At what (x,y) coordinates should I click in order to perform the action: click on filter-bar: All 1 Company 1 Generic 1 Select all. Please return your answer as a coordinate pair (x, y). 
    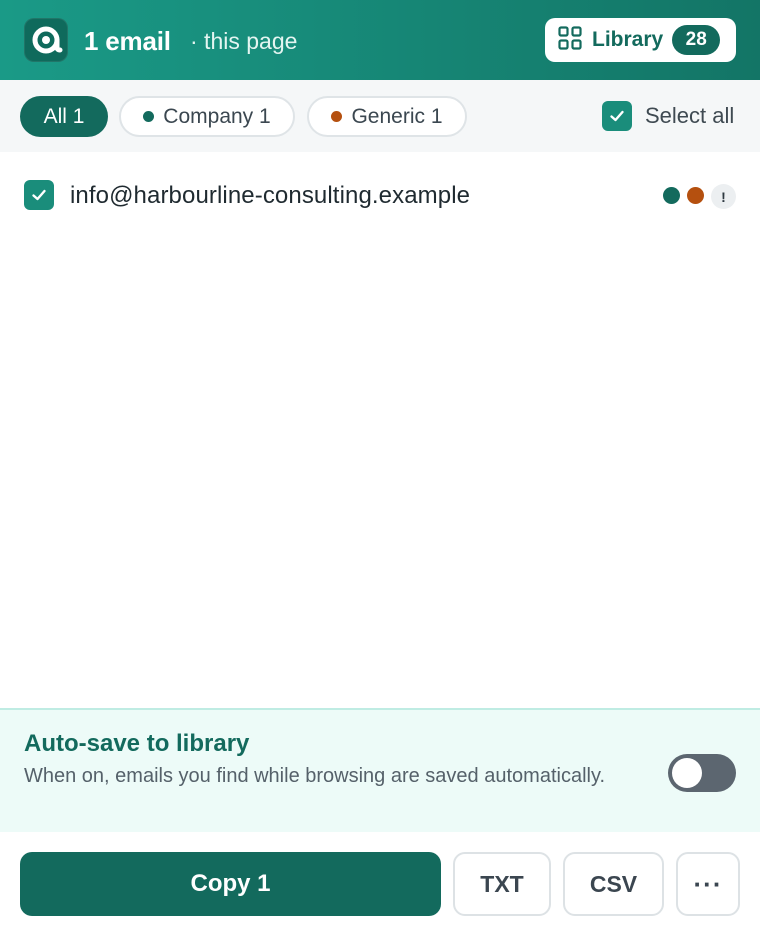
    Looking at the image, I should click on (380, 116).